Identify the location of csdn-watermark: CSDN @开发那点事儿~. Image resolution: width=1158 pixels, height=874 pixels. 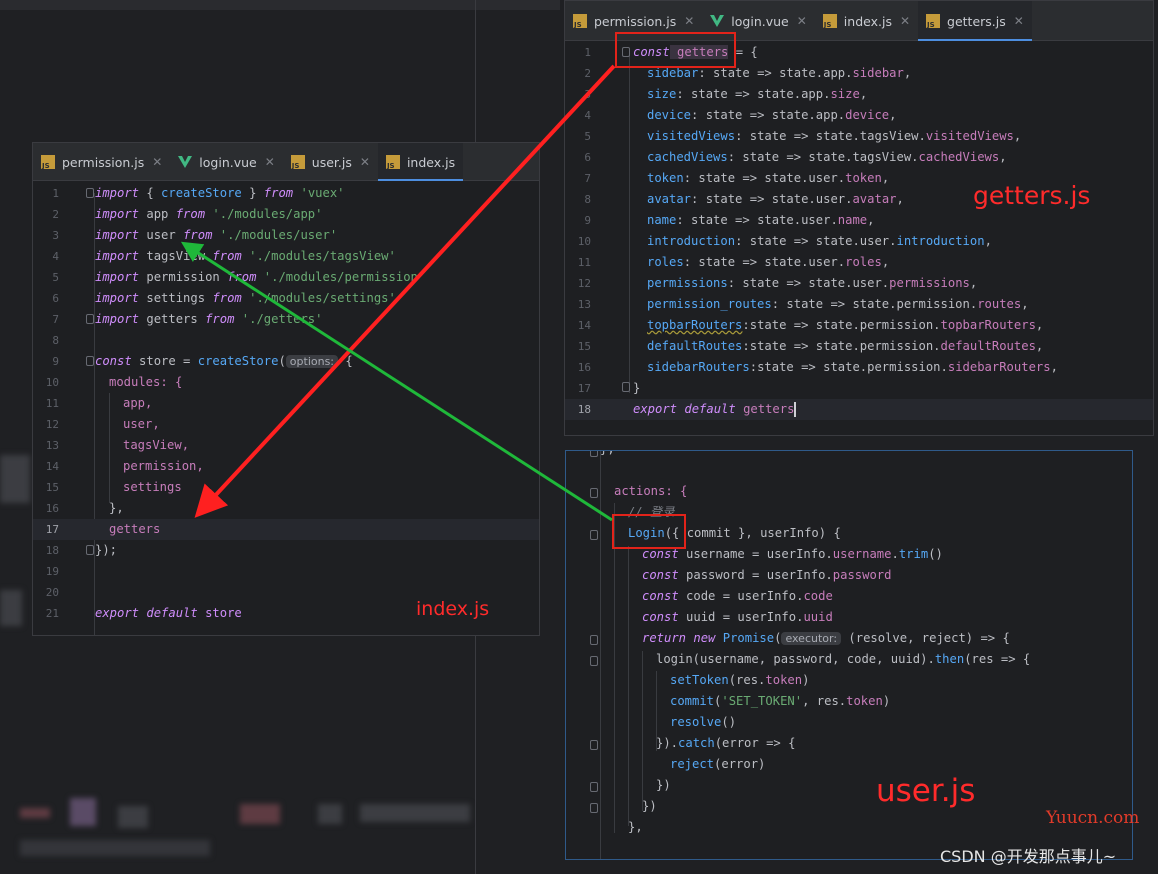
(1028, 856).